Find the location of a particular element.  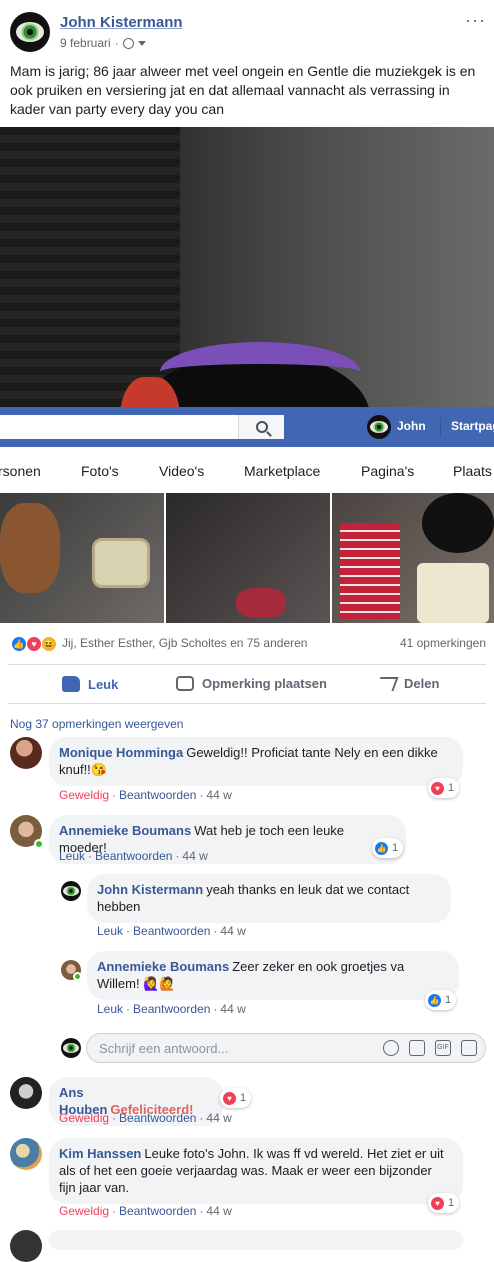

share-icon is located at coordinates (387, 683).